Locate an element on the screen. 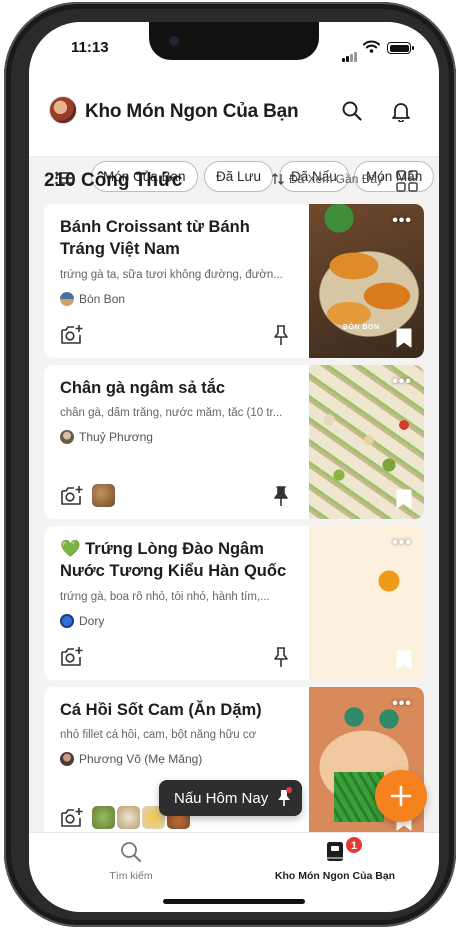  recipe-author: Dory is located at coordinates (82, 621).